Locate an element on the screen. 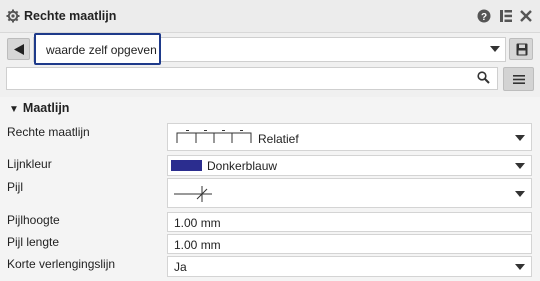 The image size is (540, 281). section-title: Maatlijn is located at coordinates (46, 108).